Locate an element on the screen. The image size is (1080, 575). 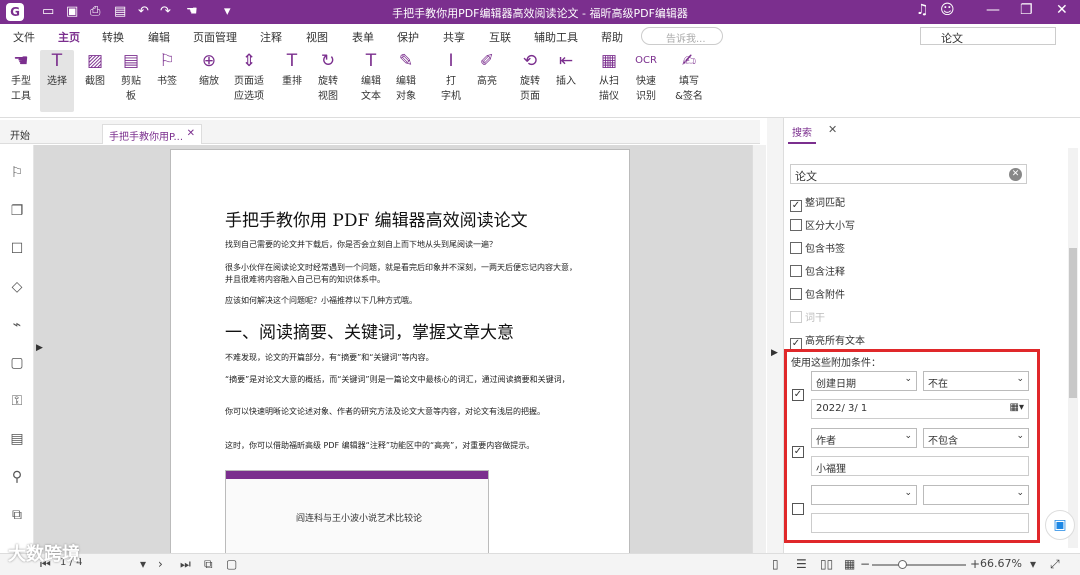
zoom-out-icon: − is located at coordinates (865, 564).